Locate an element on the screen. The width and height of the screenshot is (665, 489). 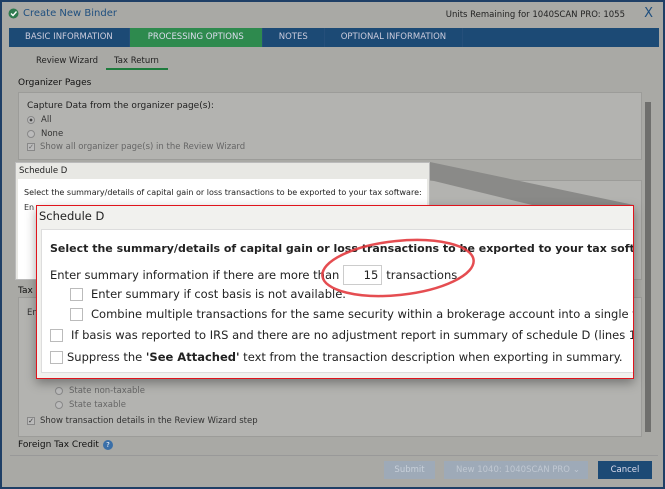
schedule-small-enter: En is located at coordinates (29, 207).